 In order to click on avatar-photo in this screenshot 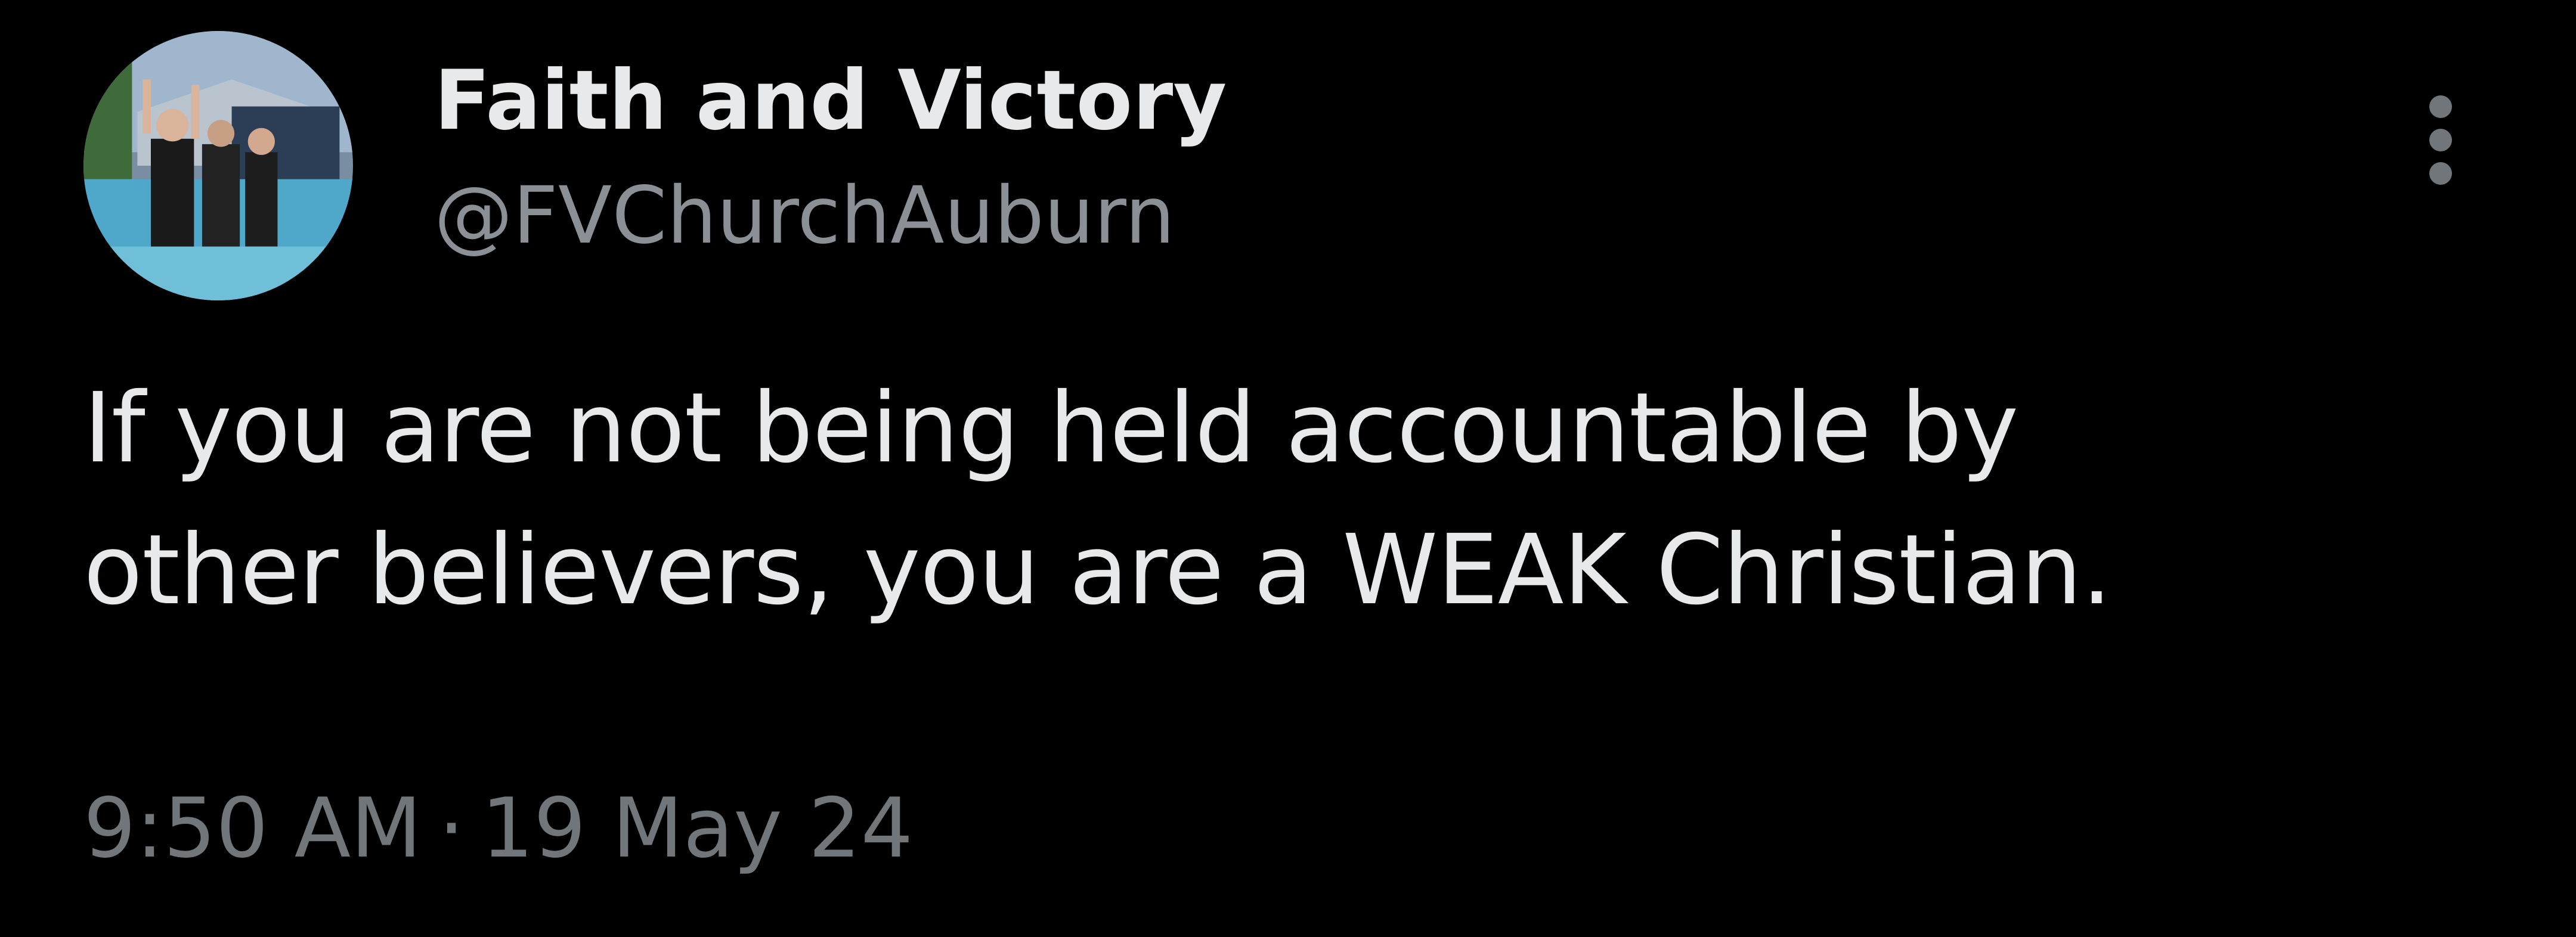, I will do `click(218, 165)`.